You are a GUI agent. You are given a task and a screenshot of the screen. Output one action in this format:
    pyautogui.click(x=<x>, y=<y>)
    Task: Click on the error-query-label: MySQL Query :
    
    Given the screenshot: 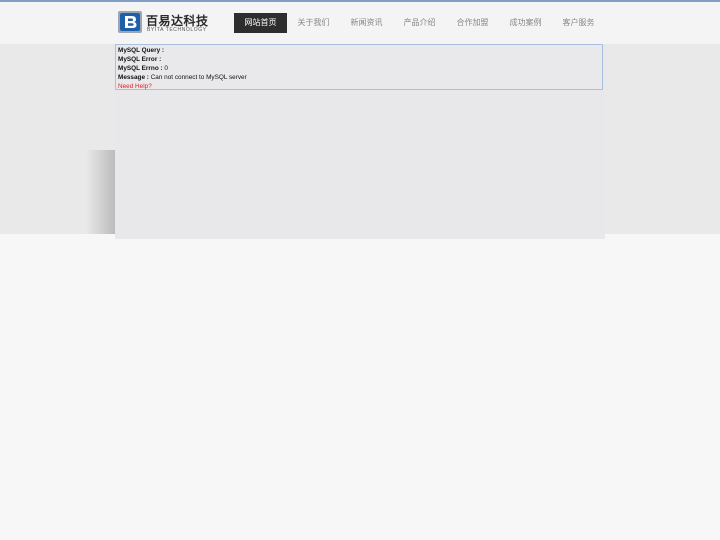 What is the action you would take?
    pyautogui.click(x=141, y=50)
    